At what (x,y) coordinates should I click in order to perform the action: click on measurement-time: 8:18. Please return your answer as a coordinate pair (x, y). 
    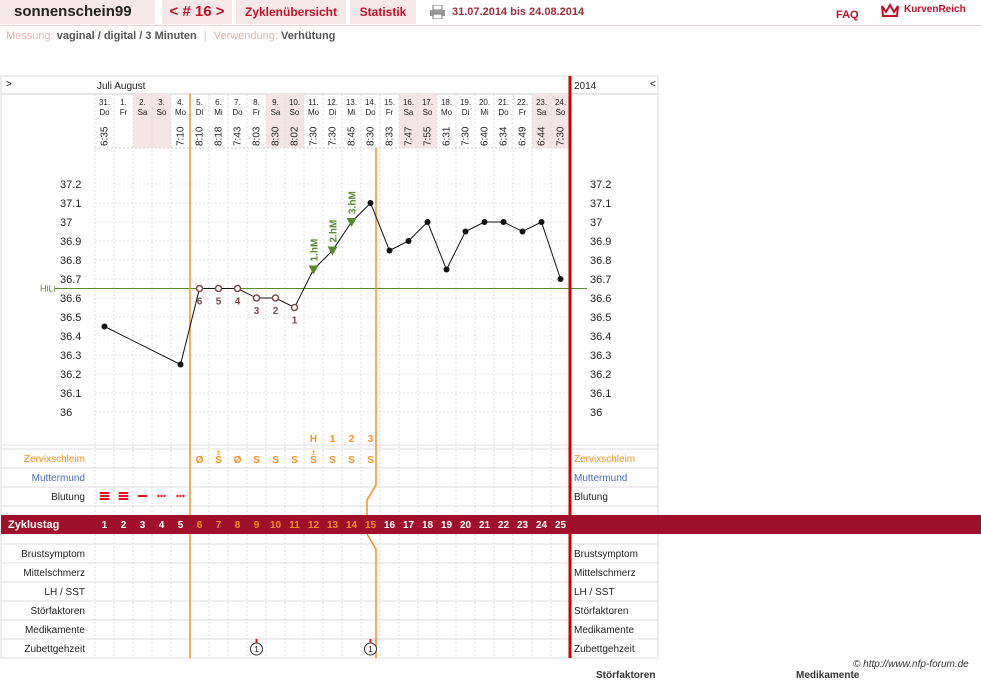
    Looking at the image, I should click on (219, 136).